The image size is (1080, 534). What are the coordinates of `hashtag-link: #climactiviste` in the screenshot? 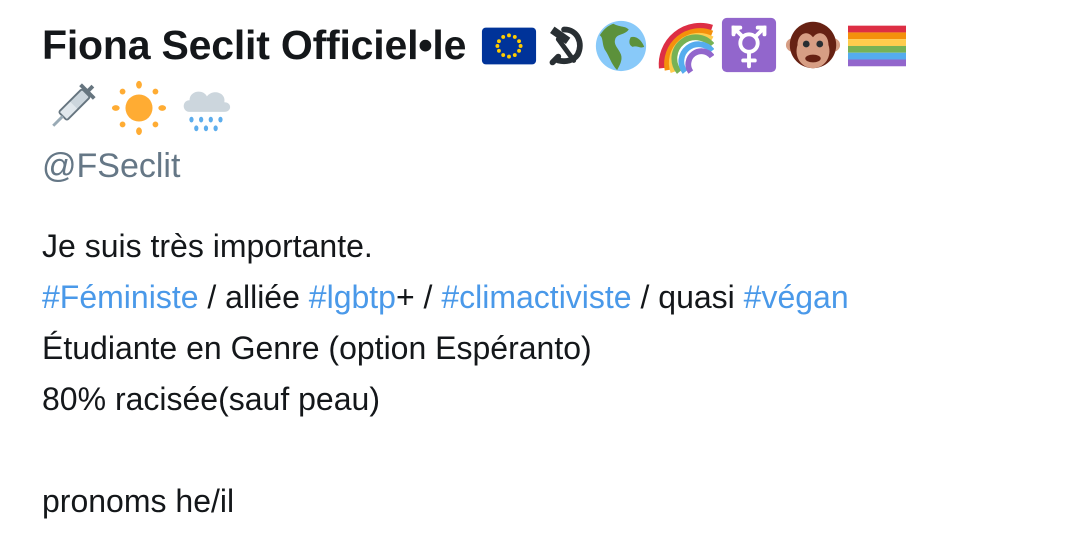 It's located at (536, 297).